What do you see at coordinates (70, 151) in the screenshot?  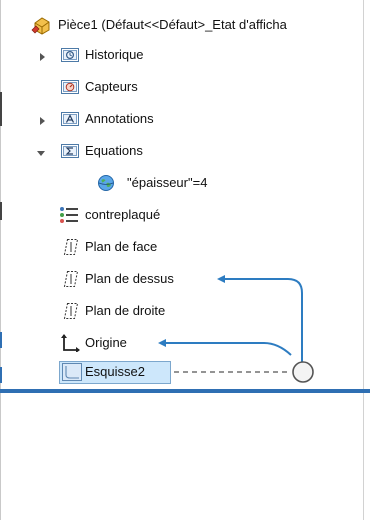 I see `equations-folder-icon` at bounding box center [70, 151].